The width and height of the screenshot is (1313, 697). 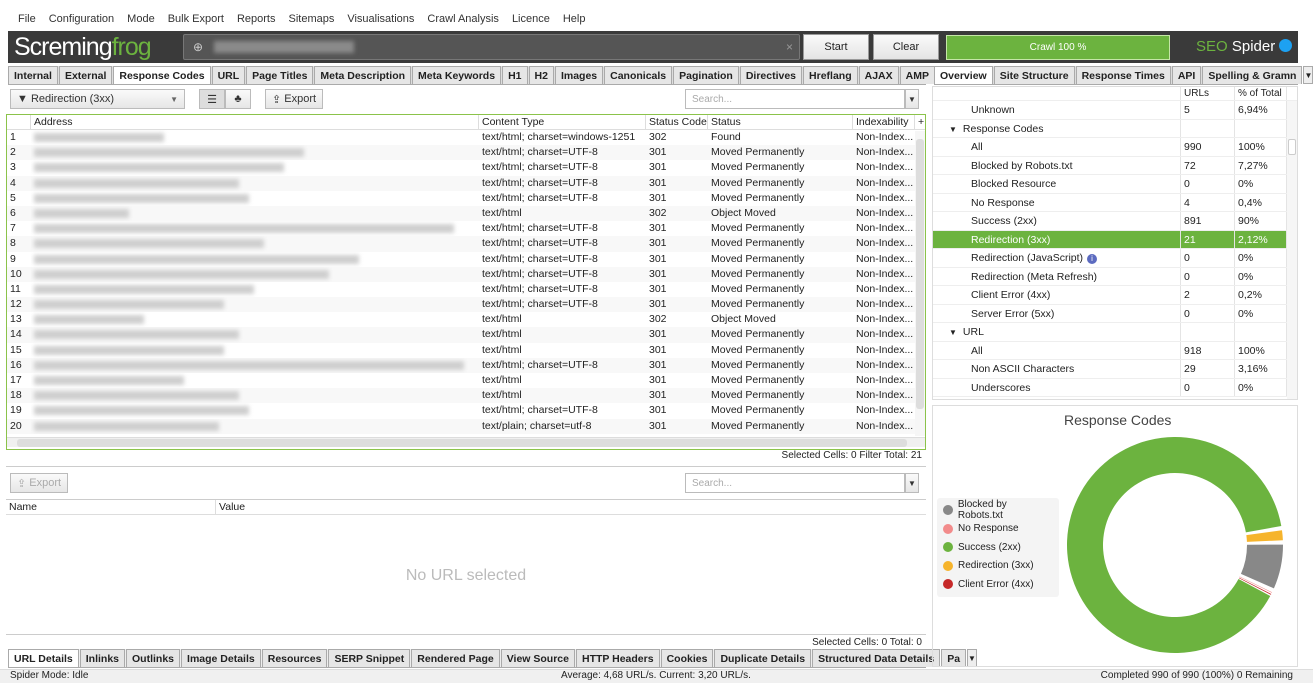 What do you see at coordinates (1115, 239) in the screenshot?
I see `overview-row: Redirection (3xx) 21 2,12%` at bounding box center [1115, 239].